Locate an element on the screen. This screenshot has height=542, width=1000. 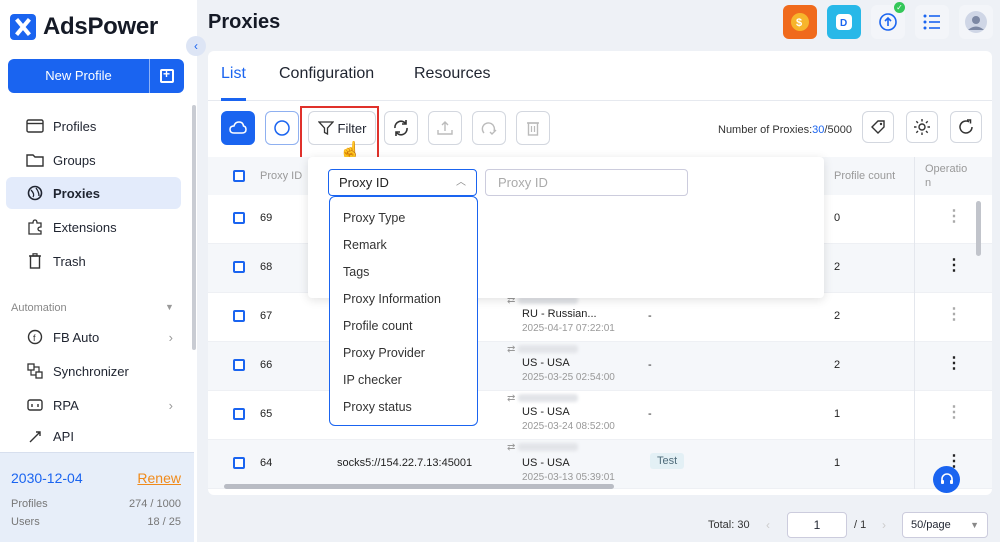
caret-down-icon: ▼ is located at coordinates (169, 307).